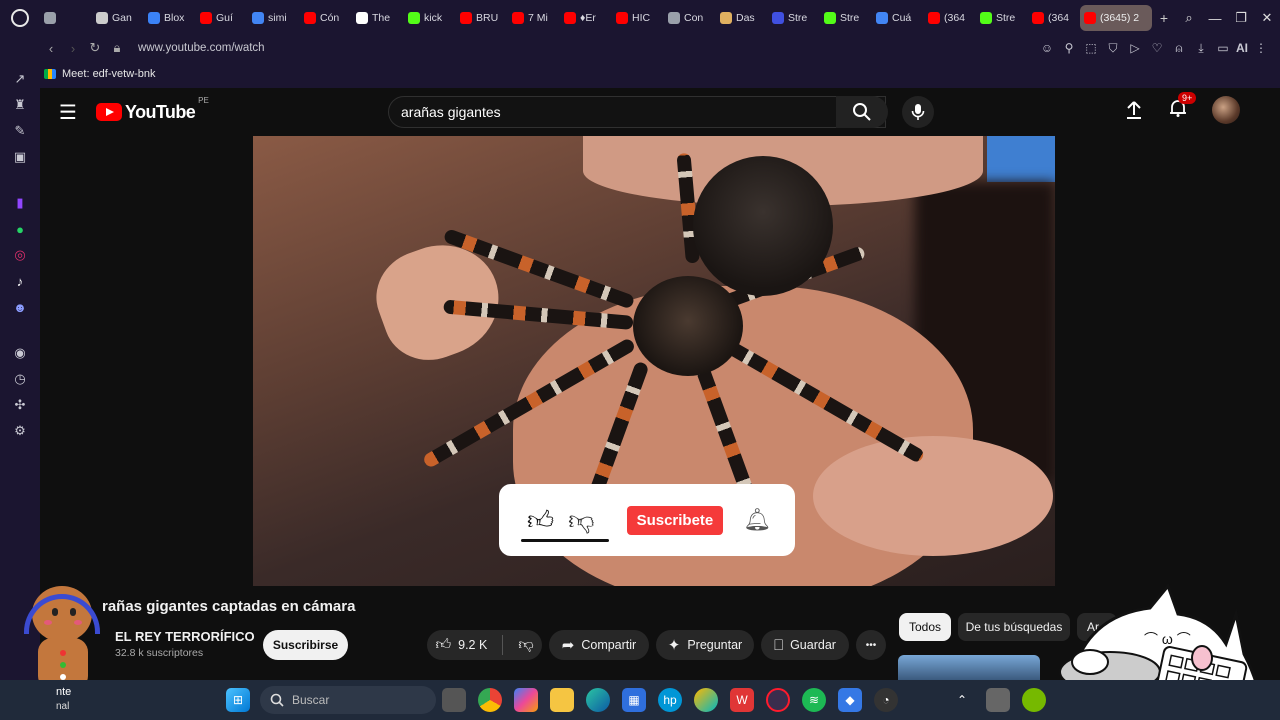 This screenshot has width=1280, height=720. Describe the element at coordinates (706, 700) in the screenshot. I see `paint-icon` at that location.